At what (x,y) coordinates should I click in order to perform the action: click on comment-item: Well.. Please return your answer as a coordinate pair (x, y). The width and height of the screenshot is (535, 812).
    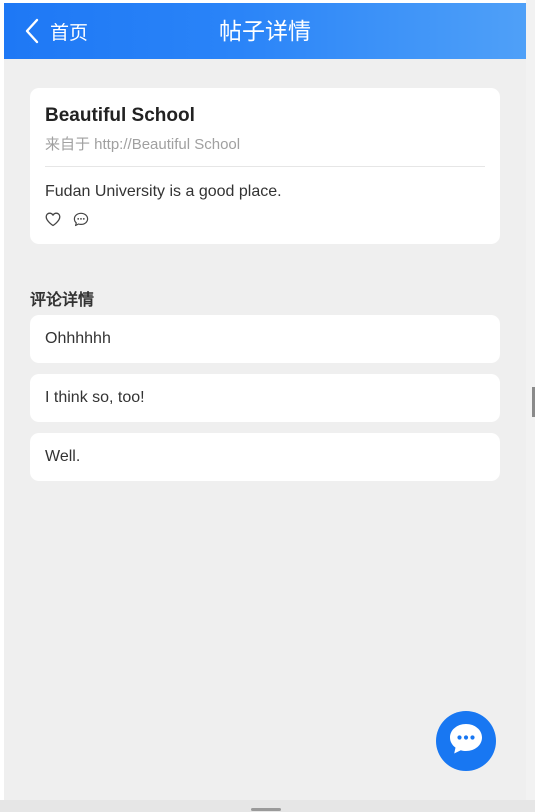
    Looking at the image, I should click on (265, 457).